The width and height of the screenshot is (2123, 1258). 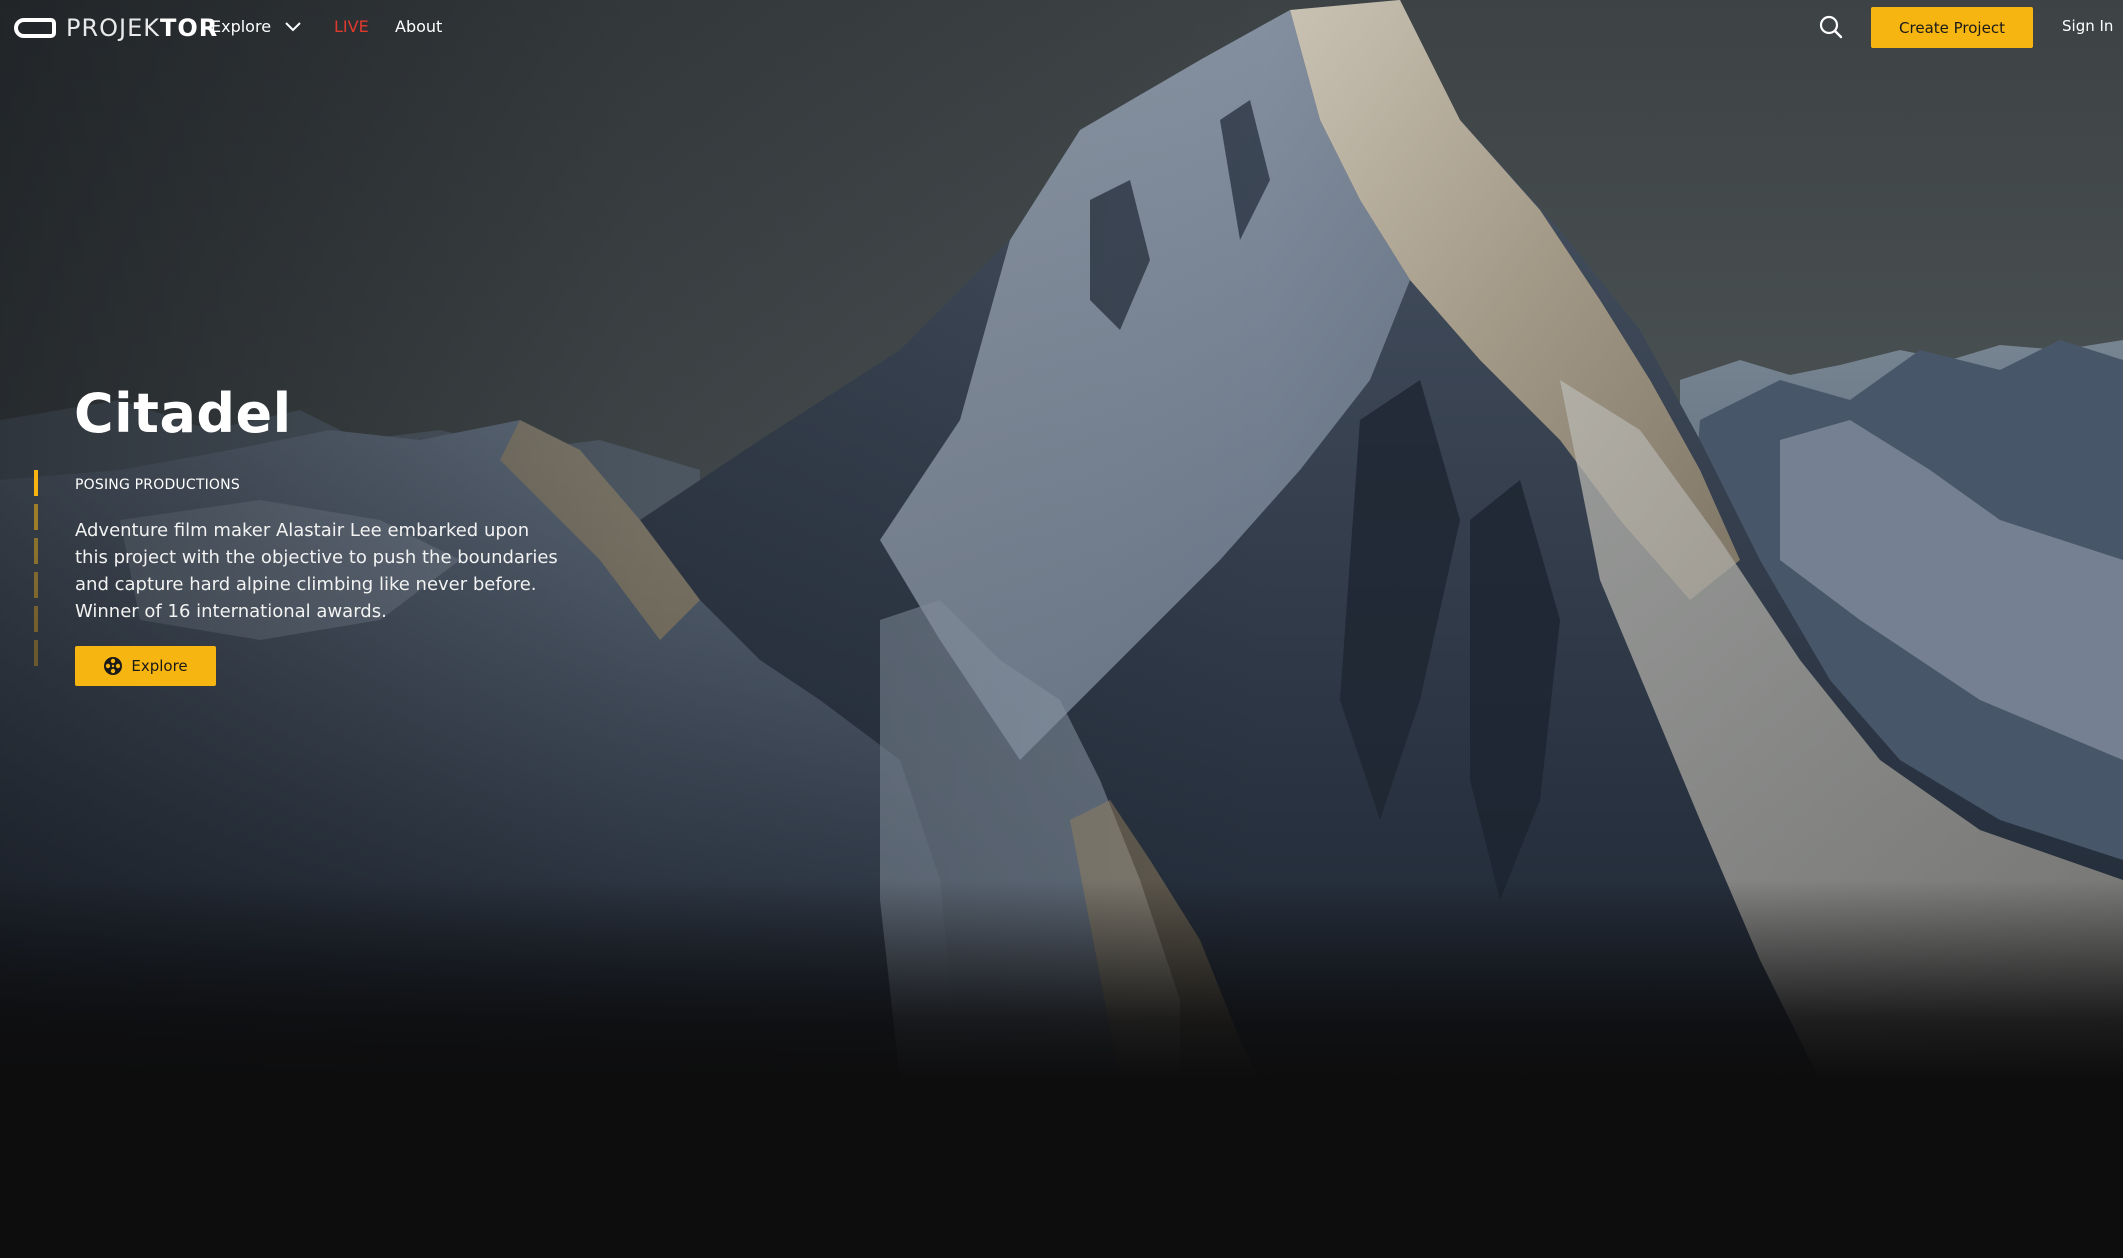 I want to click on logo-wordmark: PROJEKTOR, so click(x=142, y=28).